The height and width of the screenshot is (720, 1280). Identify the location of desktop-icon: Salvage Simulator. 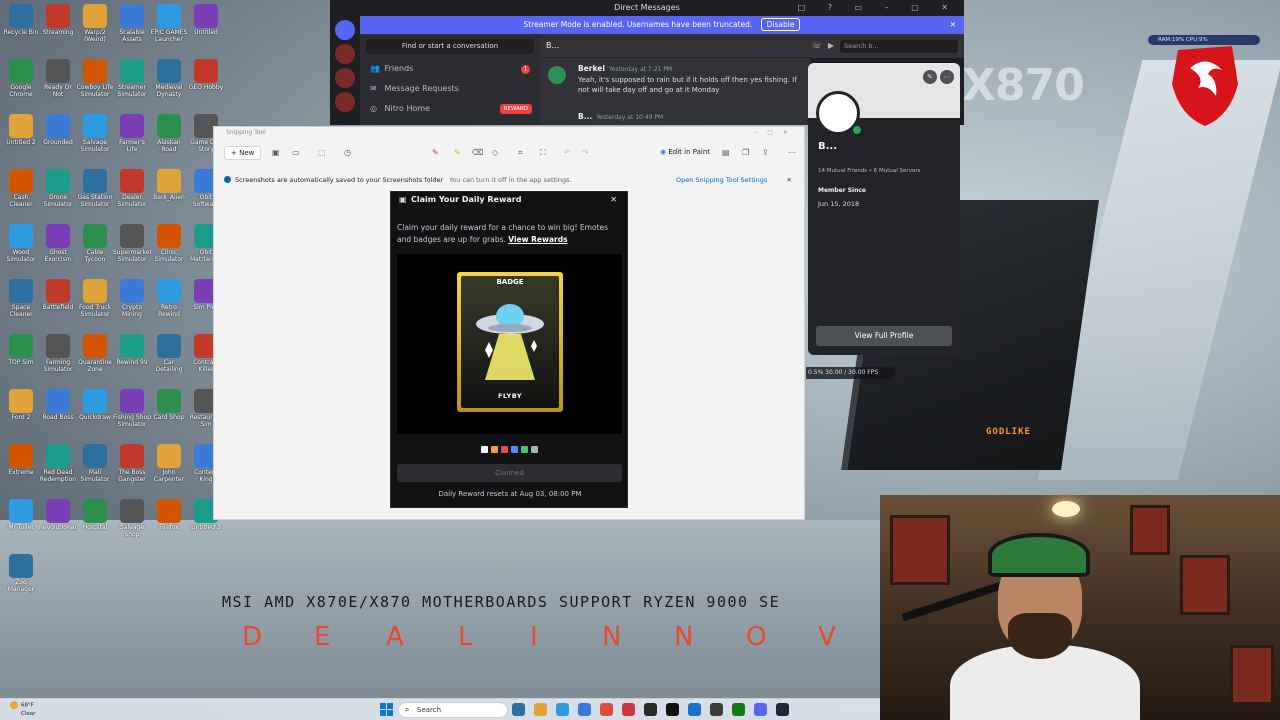
(95, 137).